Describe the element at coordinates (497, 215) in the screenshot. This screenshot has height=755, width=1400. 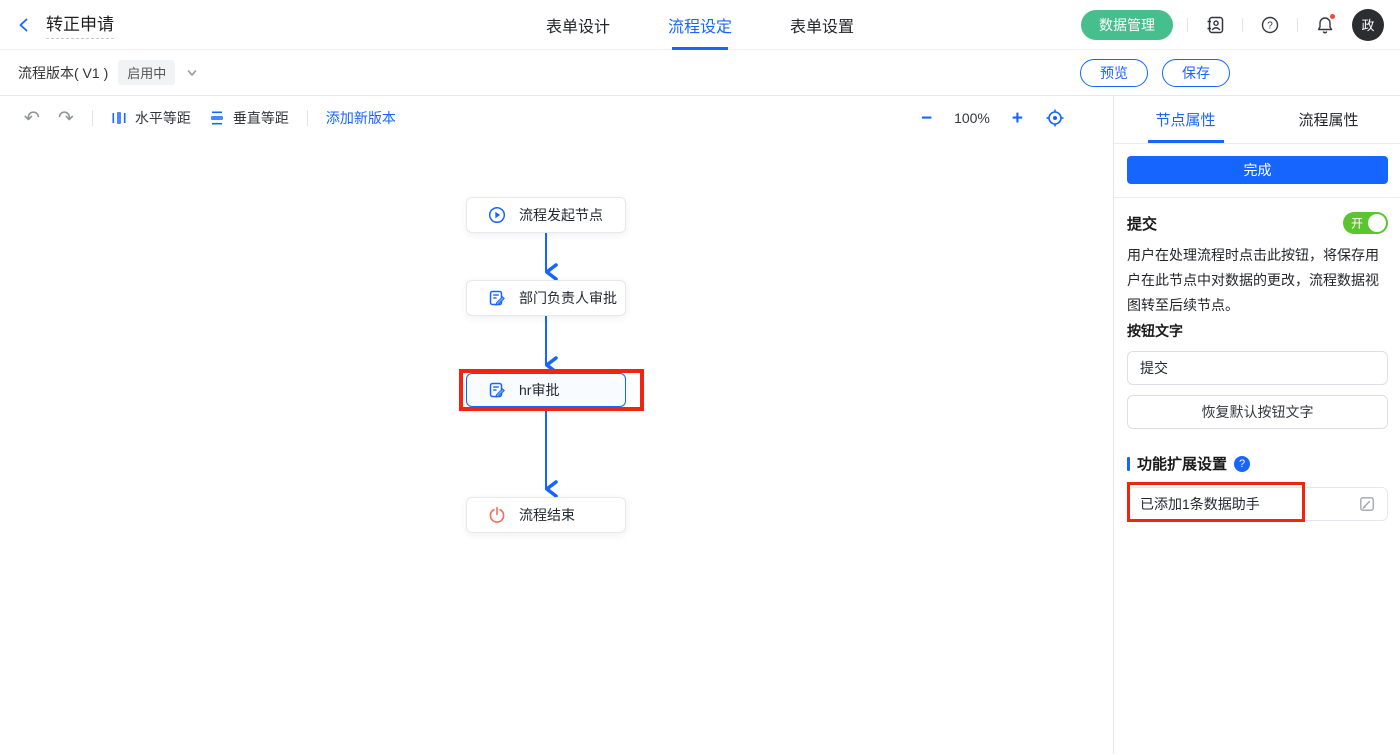
I see `play-circle-icon` at that location.